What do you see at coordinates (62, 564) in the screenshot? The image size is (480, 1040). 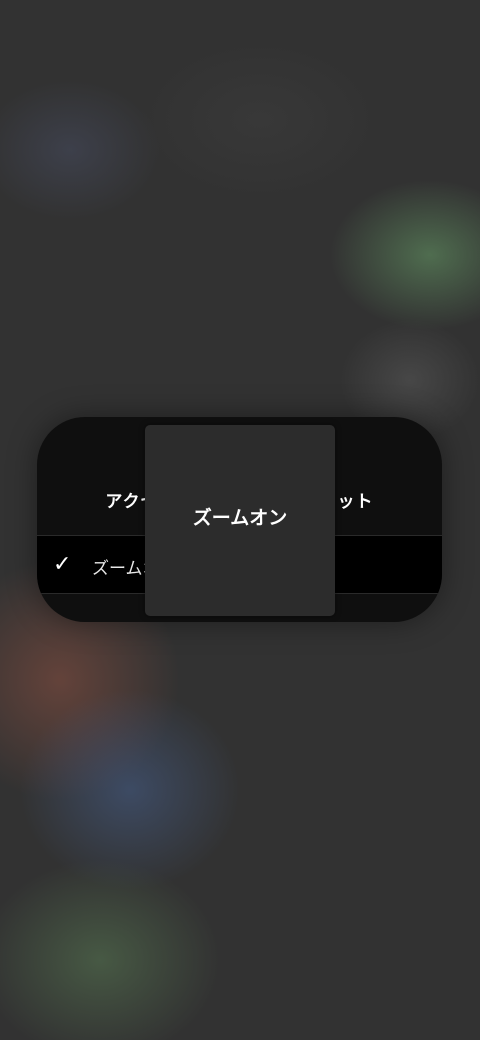 I see `checkmark-icon: ✓` at bounding box center [62, 564].